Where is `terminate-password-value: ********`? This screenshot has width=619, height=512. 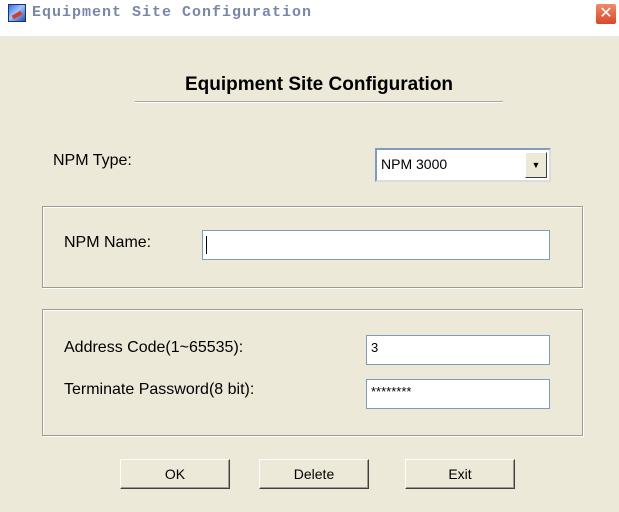
terminate-password-value: ******** is located at coordinates (391, 391).